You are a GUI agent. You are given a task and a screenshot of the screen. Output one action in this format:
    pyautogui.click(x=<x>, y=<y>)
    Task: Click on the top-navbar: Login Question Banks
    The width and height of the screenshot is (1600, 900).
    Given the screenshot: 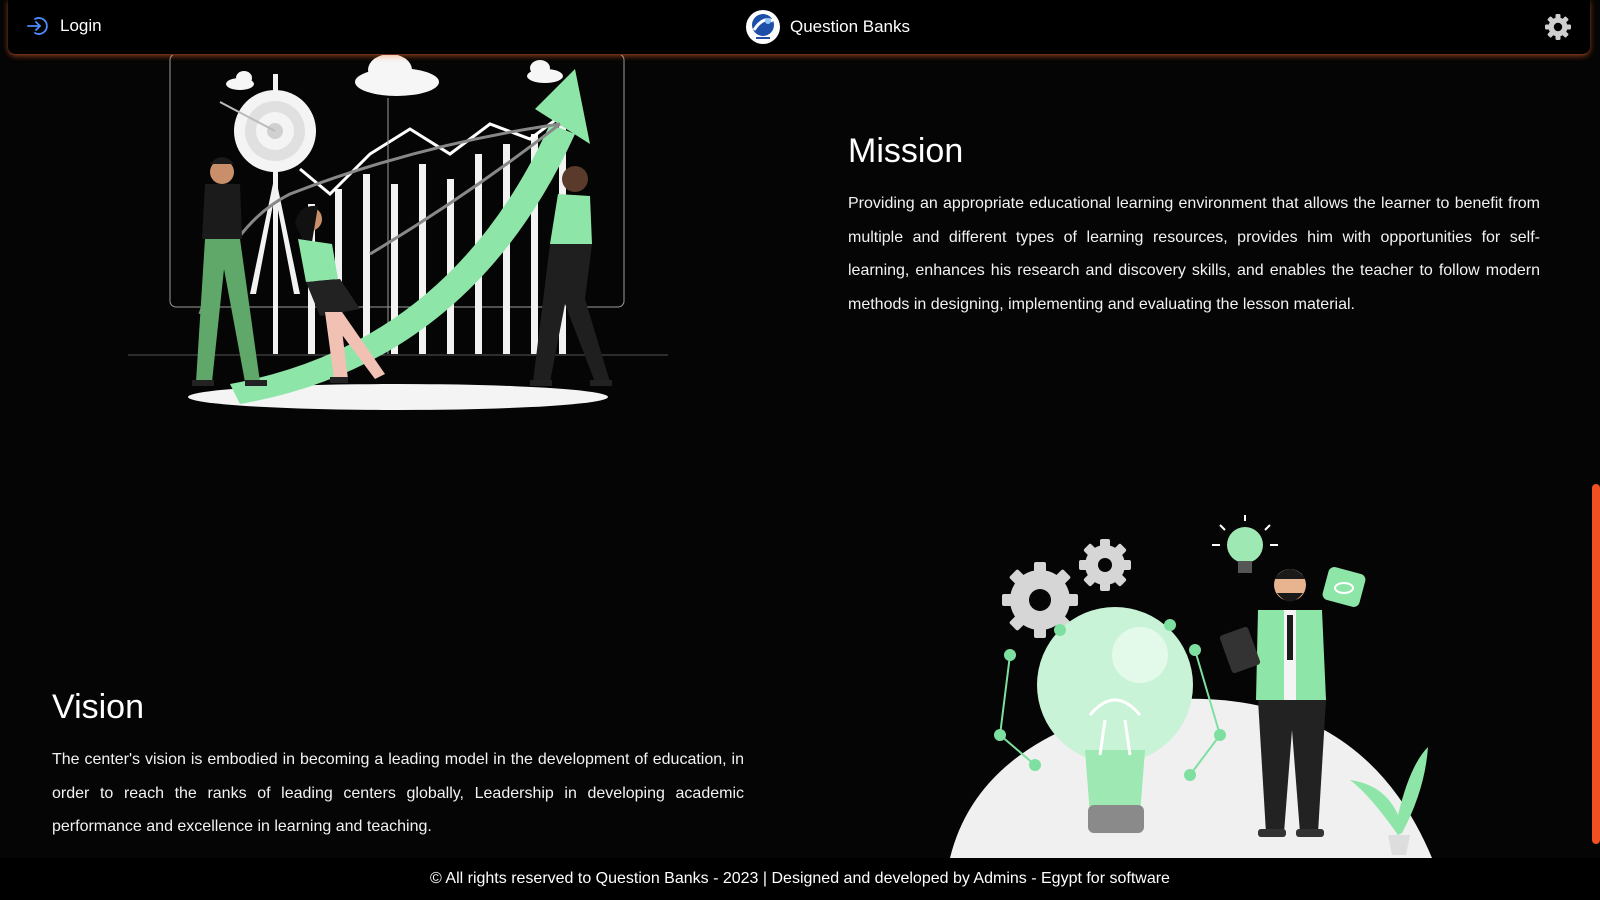 What is the action you would take?
    pyautogui.click(x=799, y=27)
    